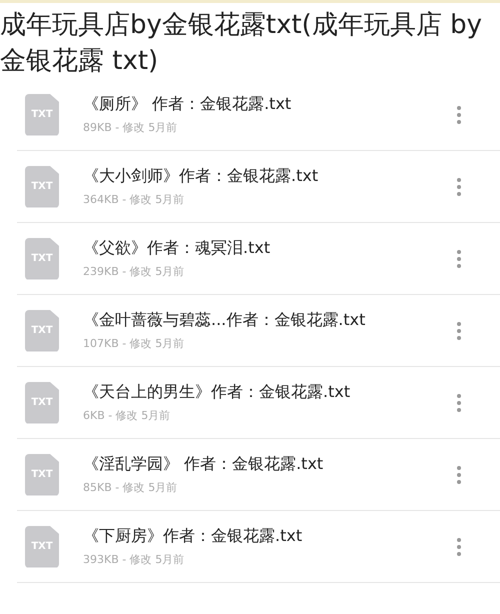  Describe the element at coordinates (241, 43) in the screenshot. I see `overlay-caption: 成年玩具店by金银花露txt(成年玩具店 by 金银花露 txt)` at that location.